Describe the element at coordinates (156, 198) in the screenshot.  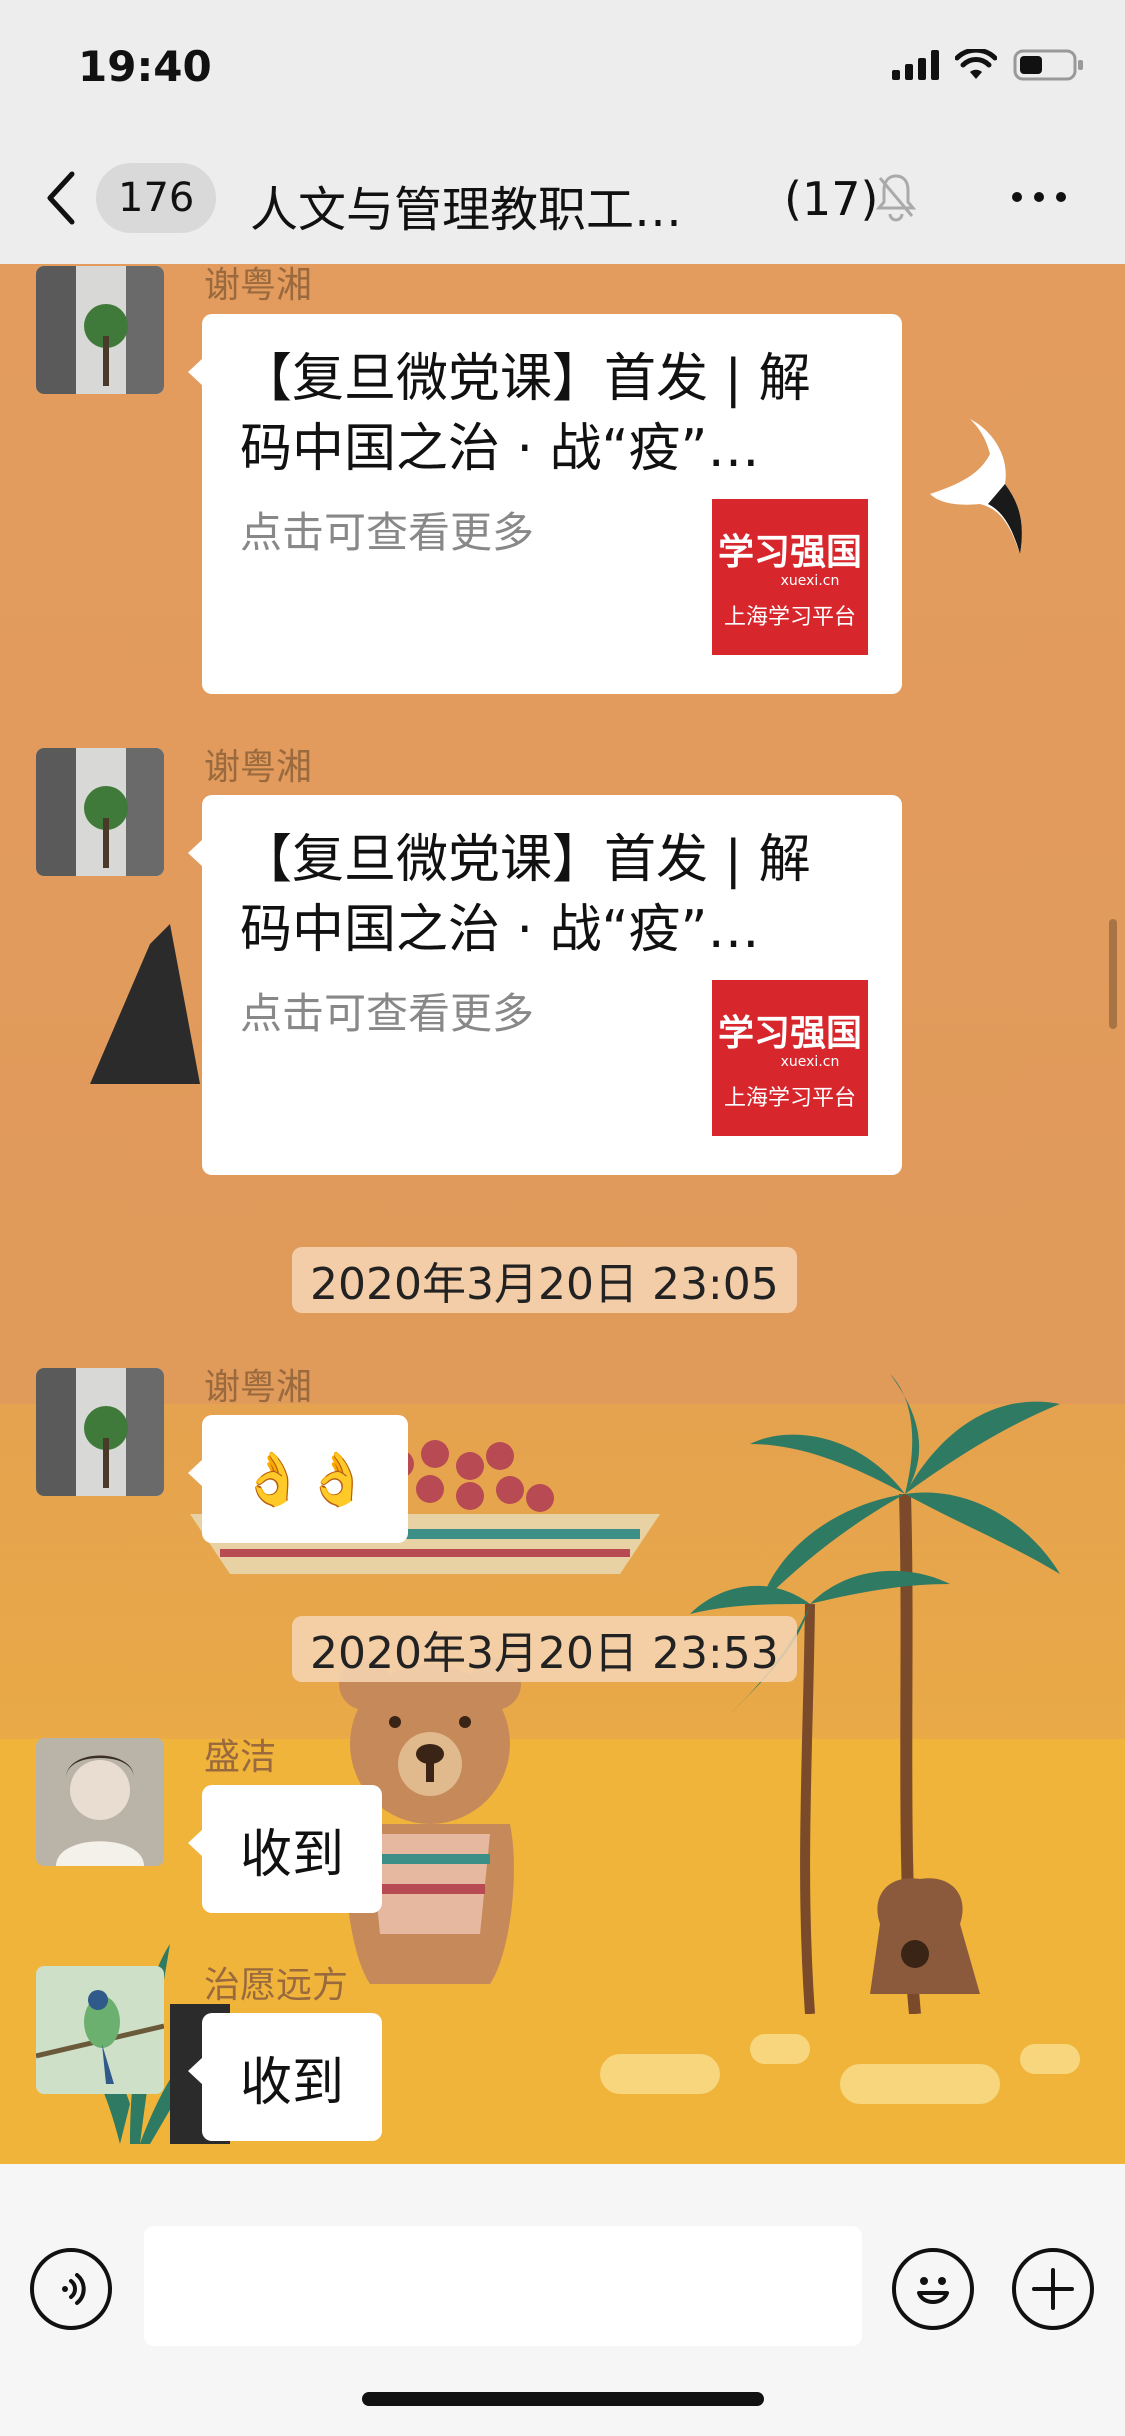
I see `unread-count-badge: 176` at that location.